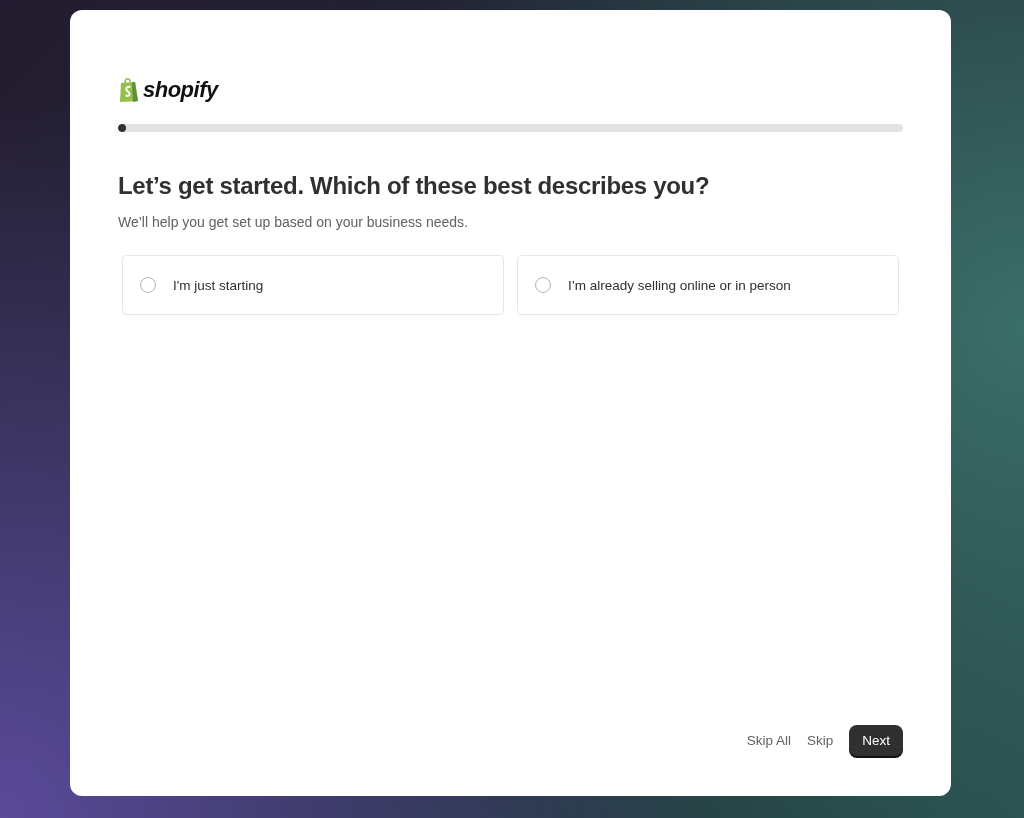  What do you see at coordinates (129, 90) in the screenshot?
I see `shopping-bag-icon` at bounding box center [129, 90].